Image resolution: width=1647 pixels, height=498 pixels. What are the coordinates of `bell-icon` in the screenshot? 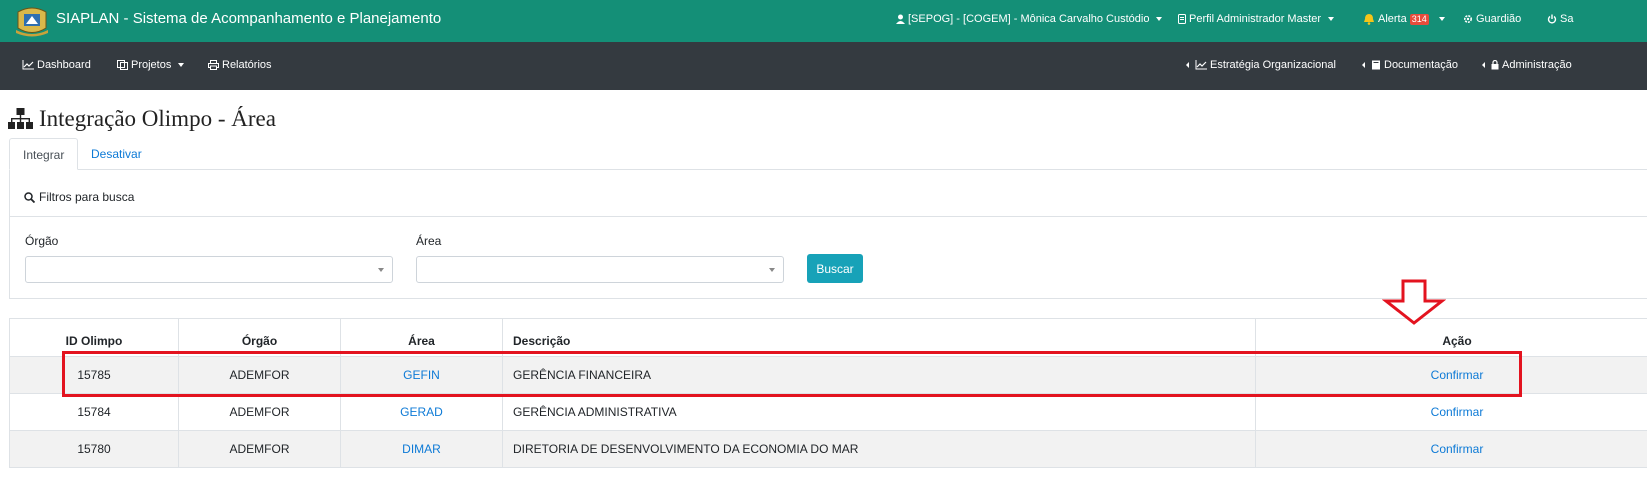 It's located at (1369, 19).